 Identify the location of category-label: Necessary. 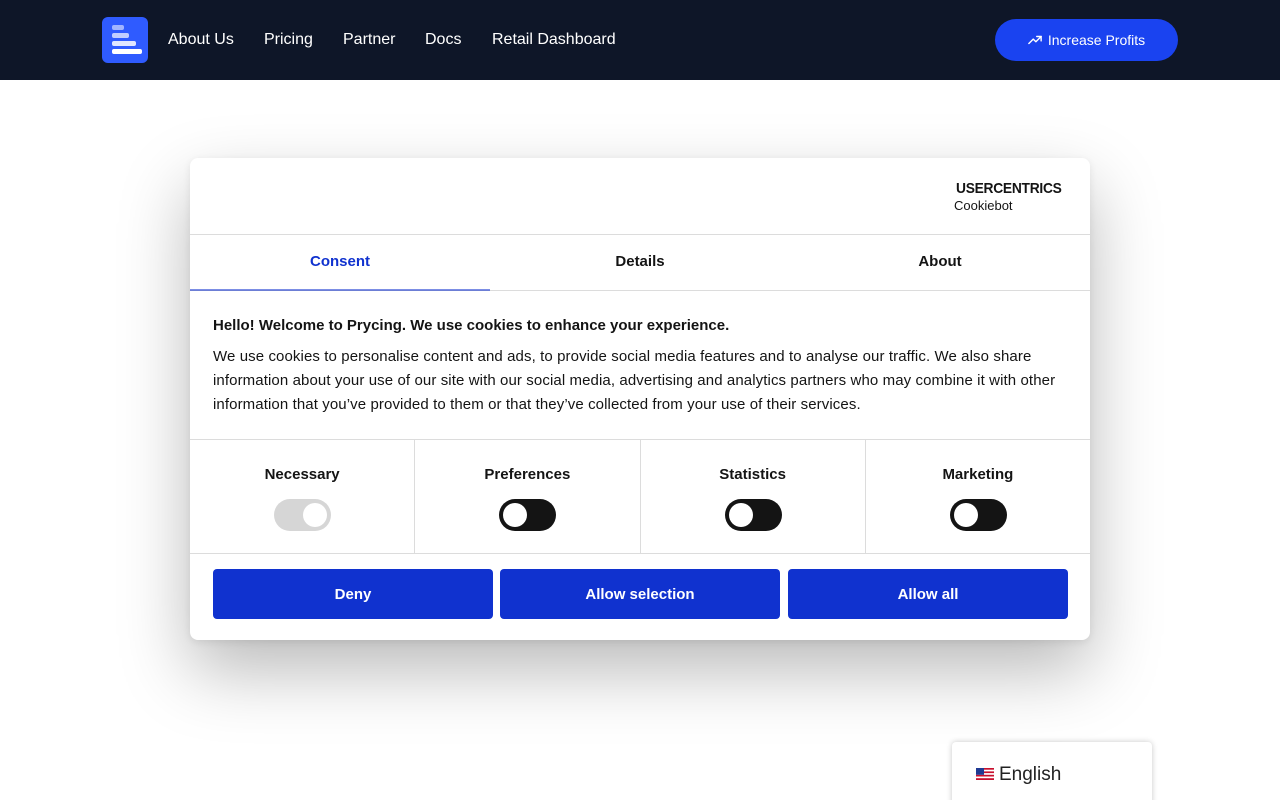
(302, 474).